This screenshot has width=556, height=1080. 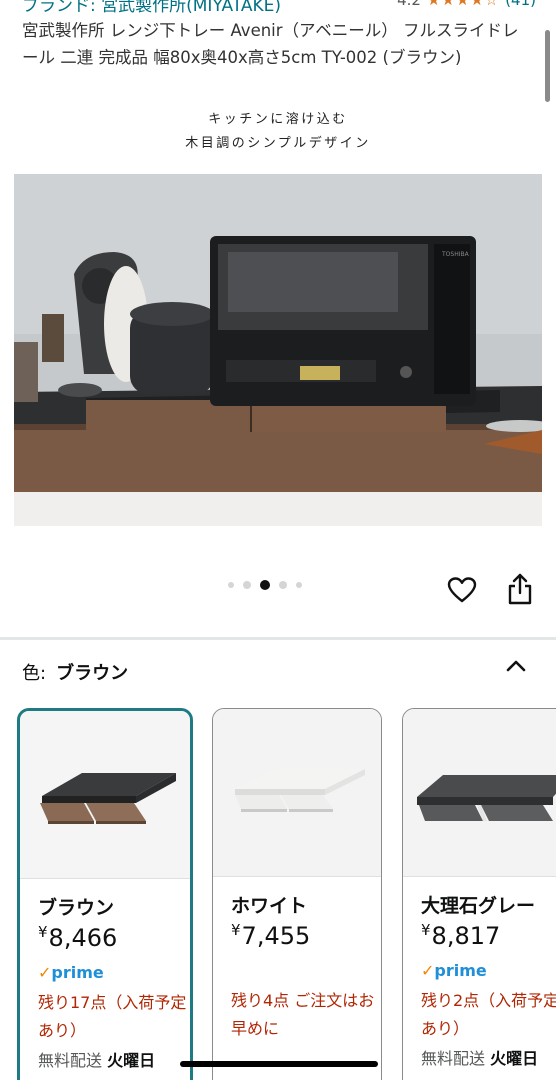 I want to click on rating-value: 4.2, so click(x=409, y=4).